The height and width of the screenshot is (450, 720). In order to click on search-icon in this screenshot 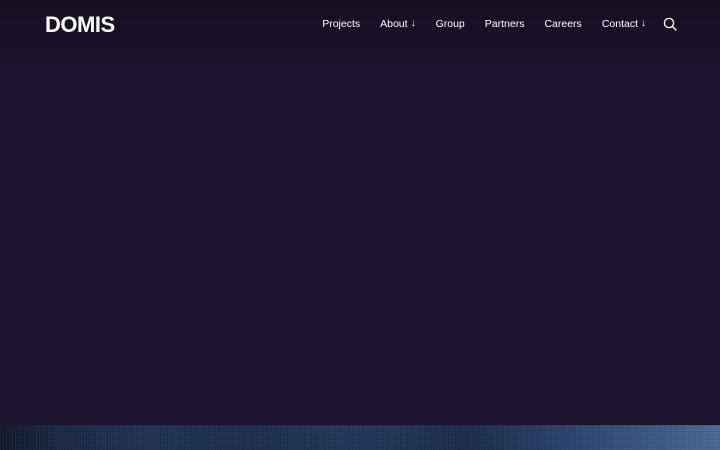, I will do `click(670, 24)`.